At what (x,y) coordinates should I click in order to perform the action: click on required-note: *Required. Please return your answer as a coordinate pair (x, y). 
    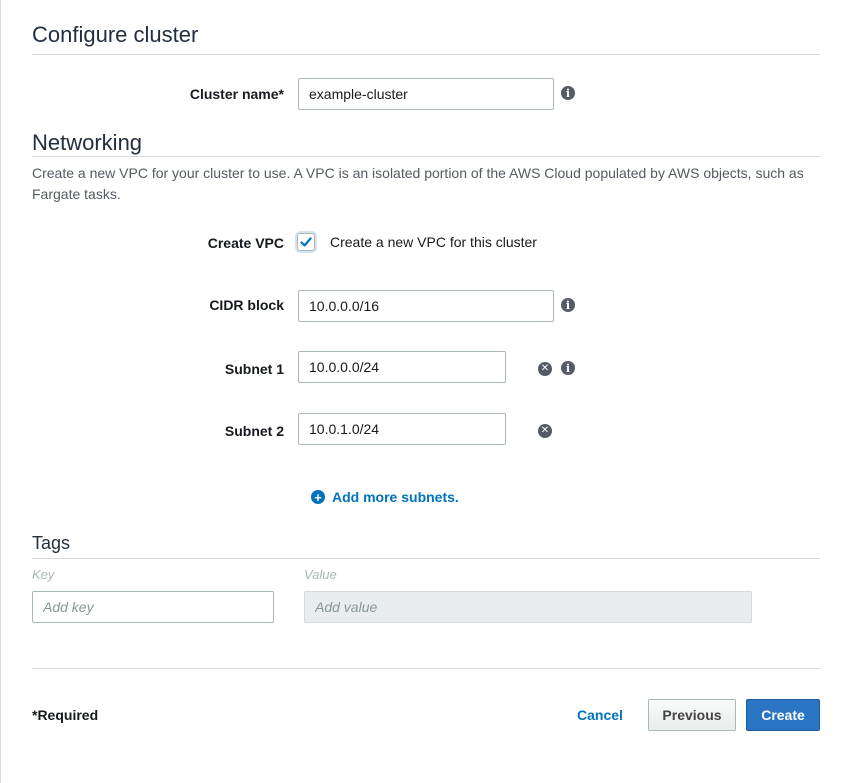
    Looking at the image, I should click on (65, 715).